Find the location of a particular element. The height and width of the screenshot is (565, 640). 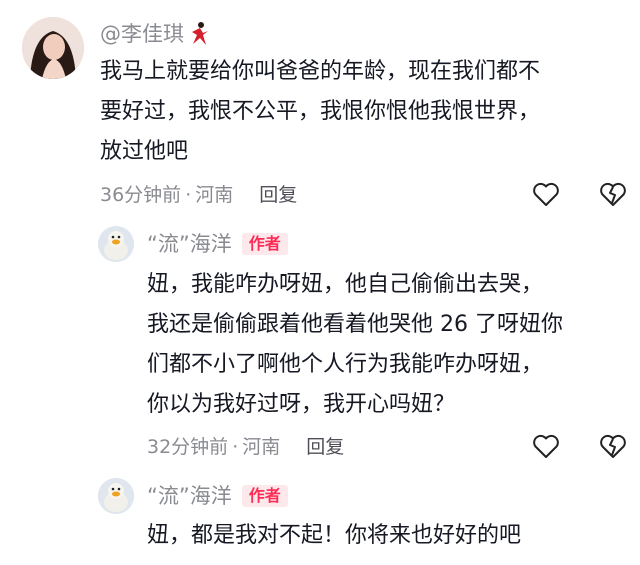

comment-text-line: 要好过，我恨不公平，我恨你恨他我恨世界， is located at coordinates (320, 111).